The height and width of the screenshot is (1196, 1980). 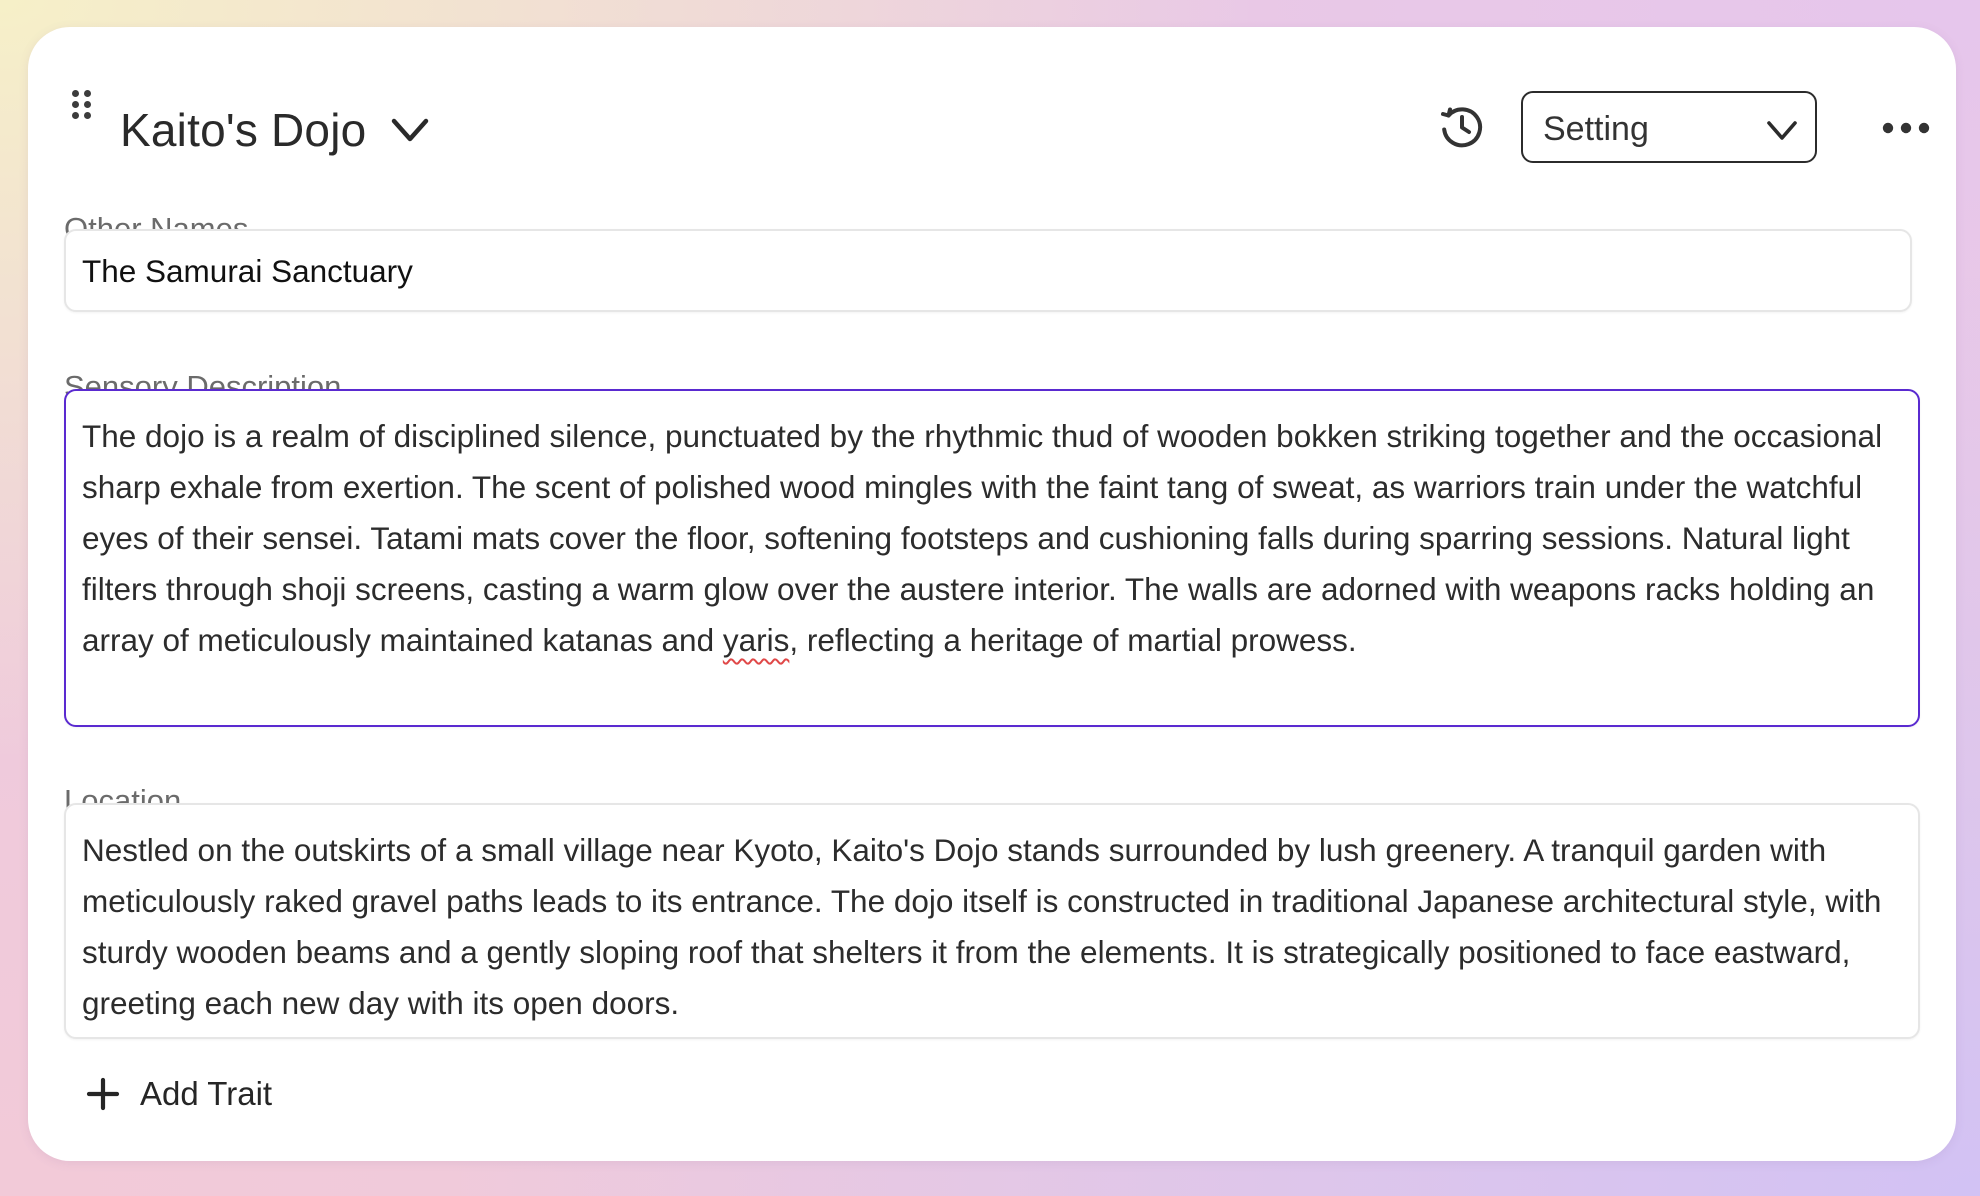 I want to click on other-names-input: The Samurai Sanctuary, so click(x=988, y=270).